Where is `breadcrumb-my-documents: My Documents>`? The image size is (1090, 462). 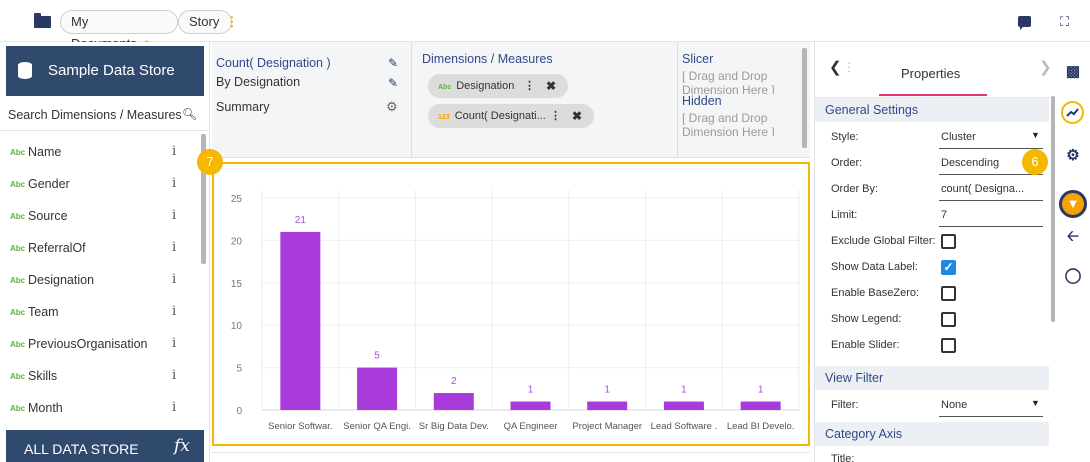
breadcrumb-my-documents: My Documents> is located at coordinates (119, 30).